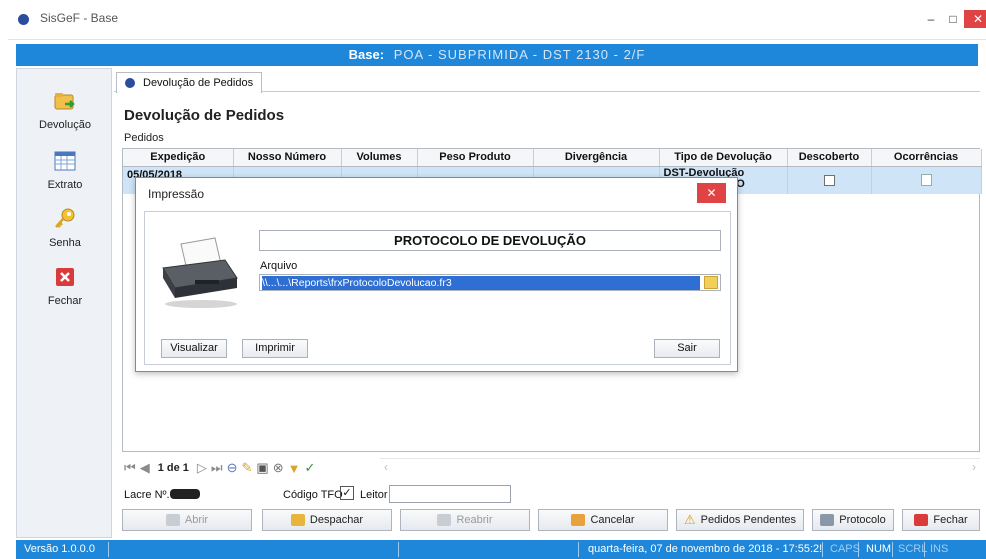 The height and width of the screenshot is (559, 986). I want to click on scrl-indicator: SCRL, so click(913, 549).